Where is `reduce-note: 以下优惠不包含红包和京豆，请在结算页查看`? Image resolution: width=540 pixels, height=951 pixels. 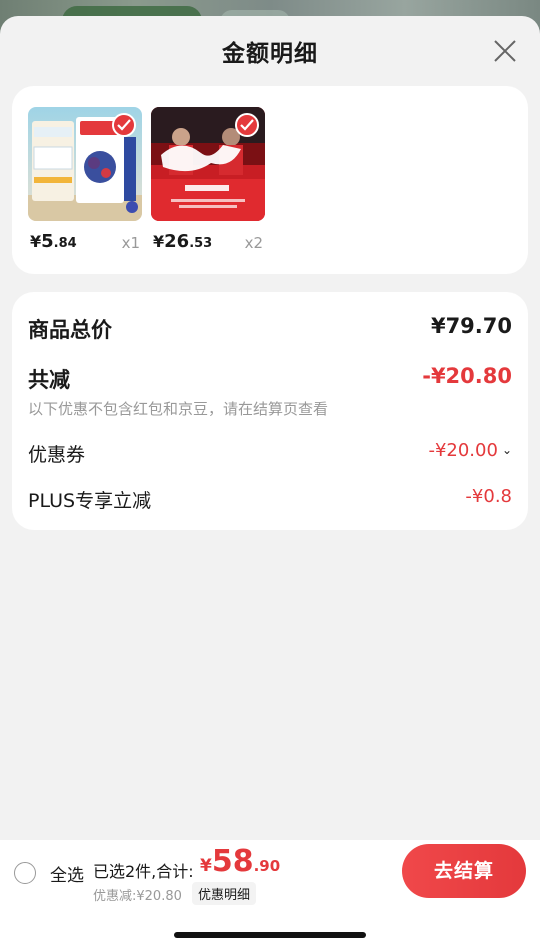
reduce-note: 以下优惠不包含红包和京豆，请在结算页查看 is located at coordinates (178, 409).